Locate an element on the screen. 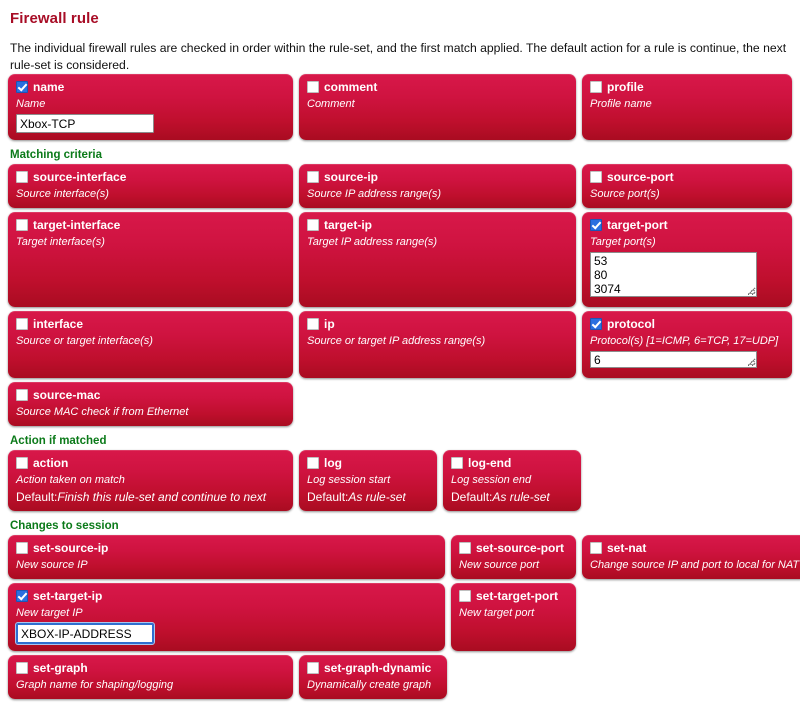  field-desc-set-target-ip: New target IP is located at coordinates (49, 613).